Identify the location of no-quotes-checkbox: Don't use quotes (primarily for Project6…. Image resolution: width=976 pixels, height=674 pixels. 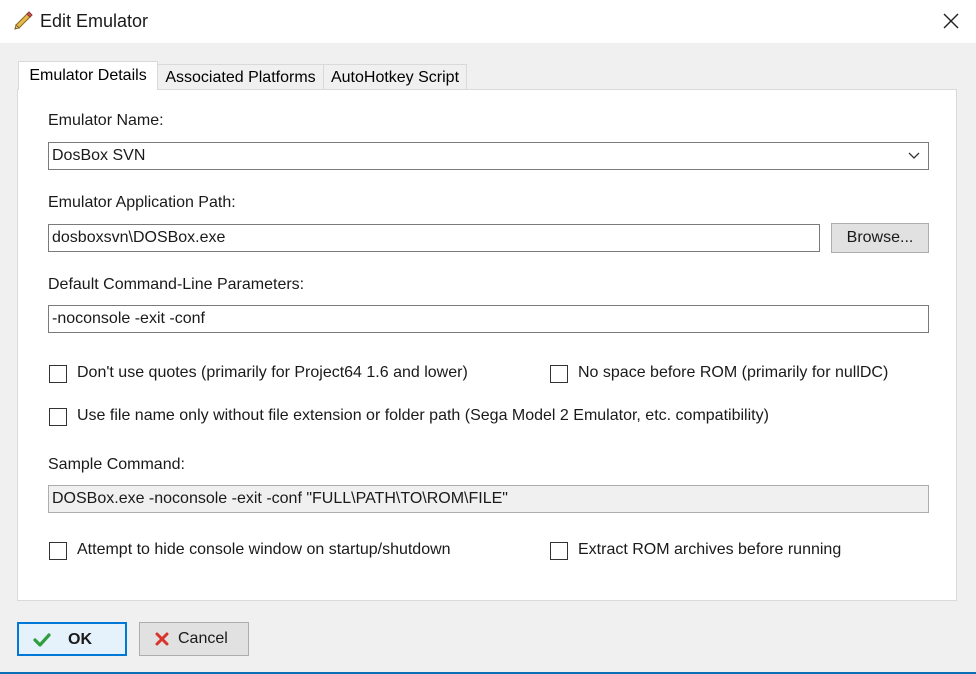
(284, 375).